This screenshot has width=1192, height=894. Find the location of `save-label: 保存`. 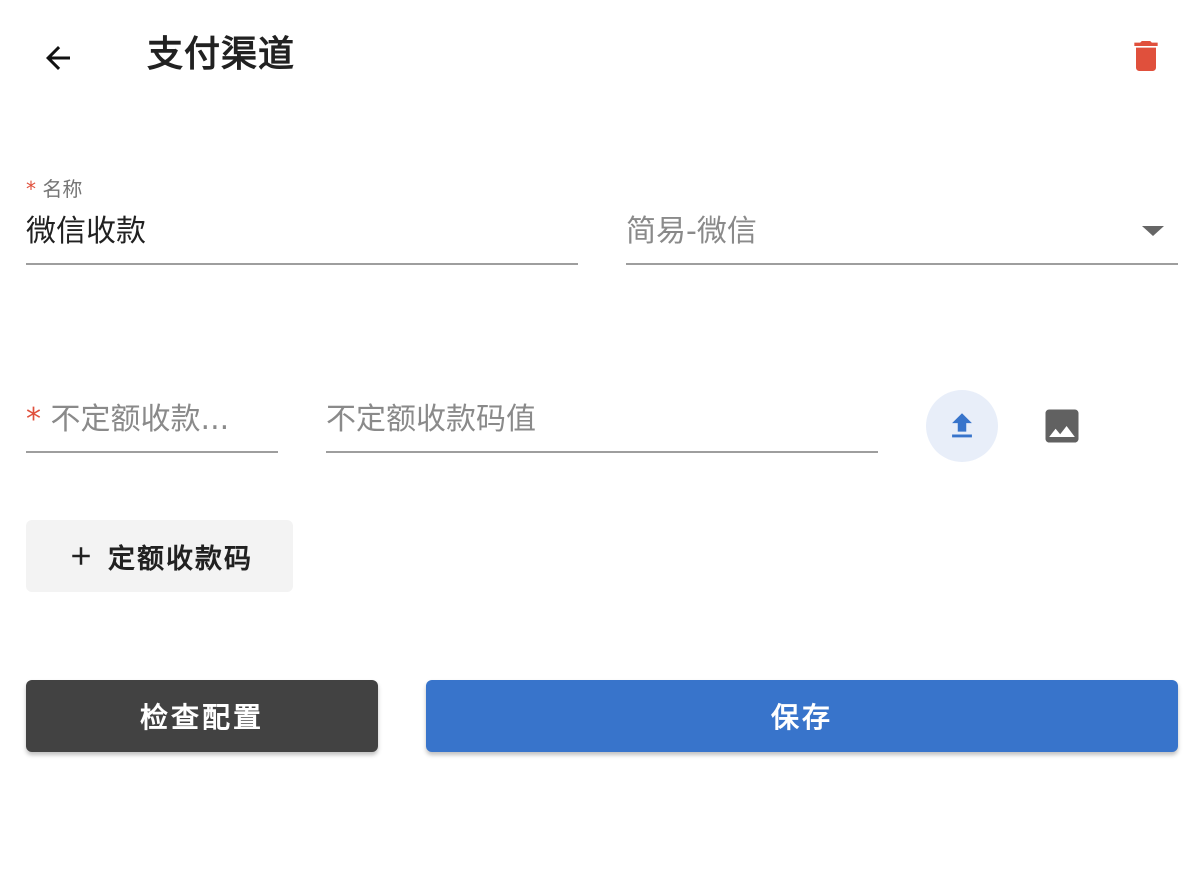

save-label: 保存 is located at coordinates (801, 717).